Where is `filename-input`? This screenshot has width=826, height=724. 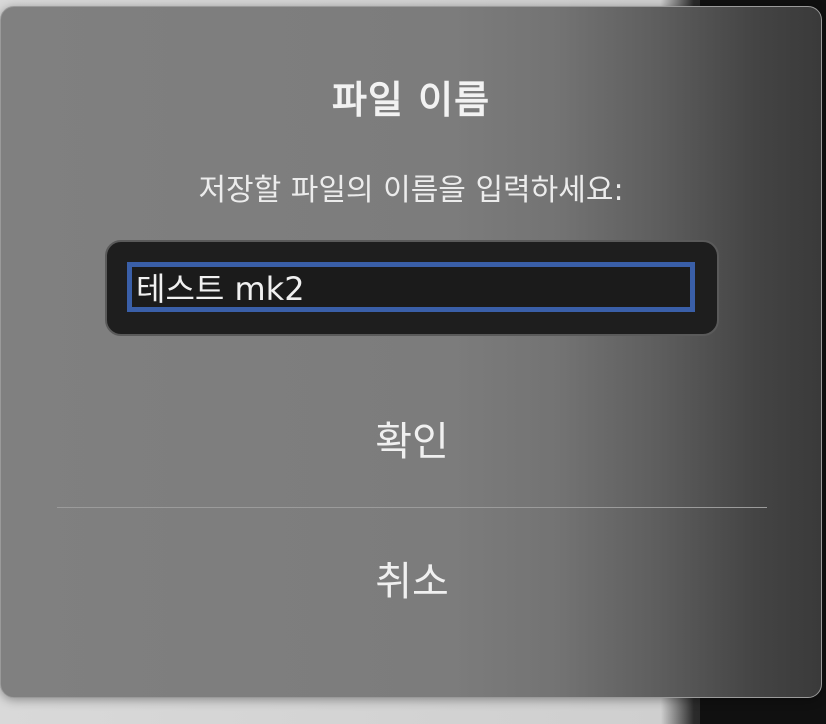
filename-input is located at coordinates (411, 287).